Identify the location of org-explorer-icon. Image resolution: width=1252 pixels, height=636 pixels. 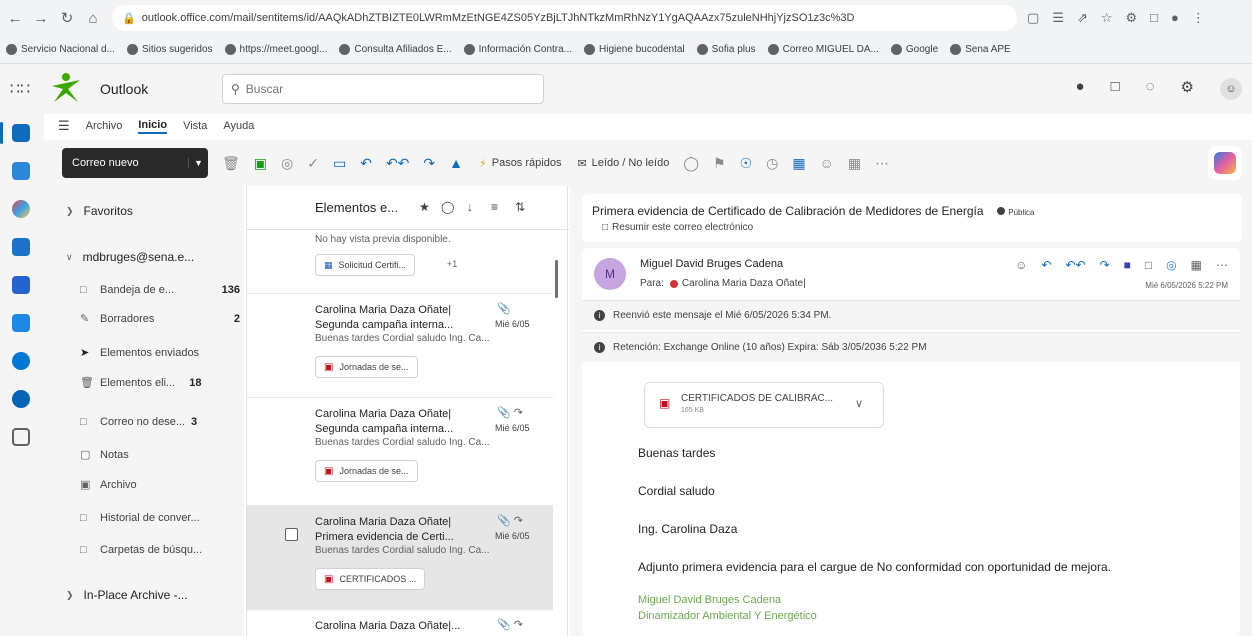
(21, 361).